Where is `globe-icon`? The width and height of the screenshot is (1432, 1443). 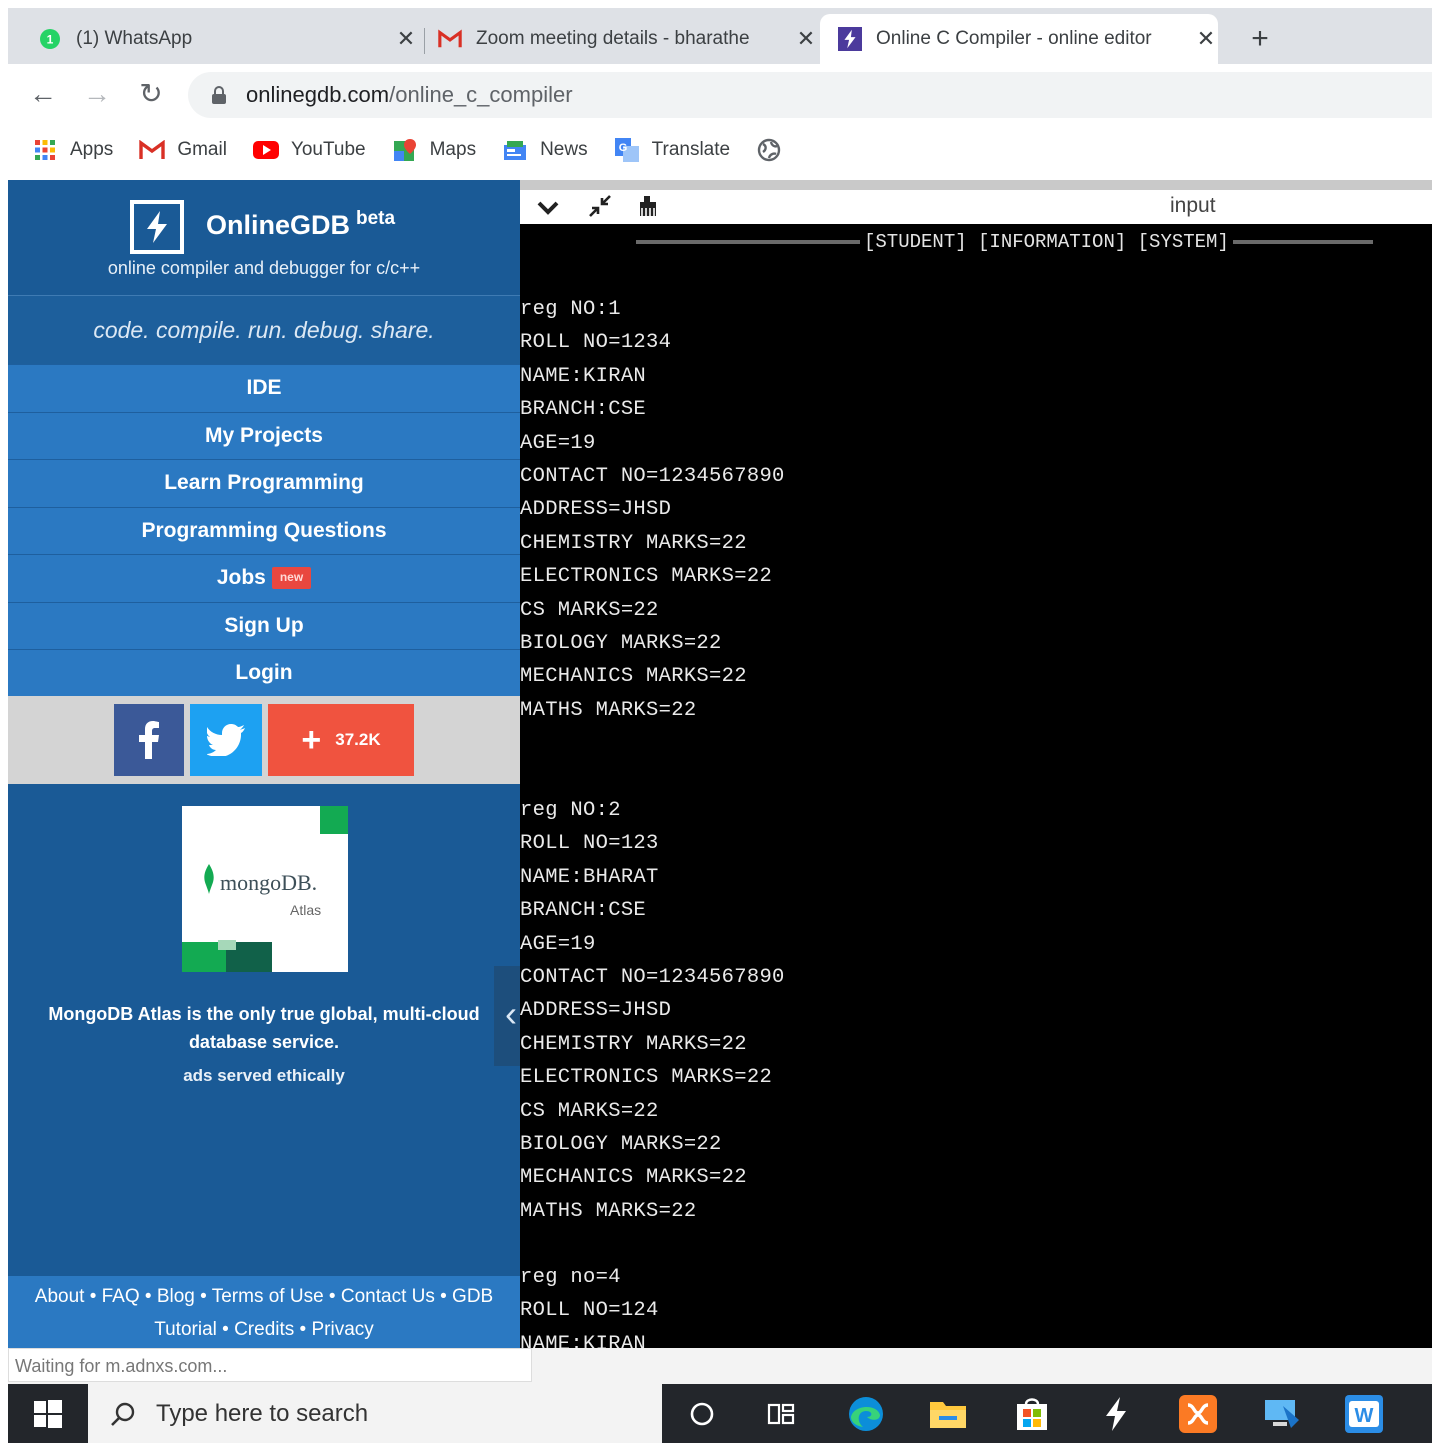
globe-icon is located at coordinates (769, 150).